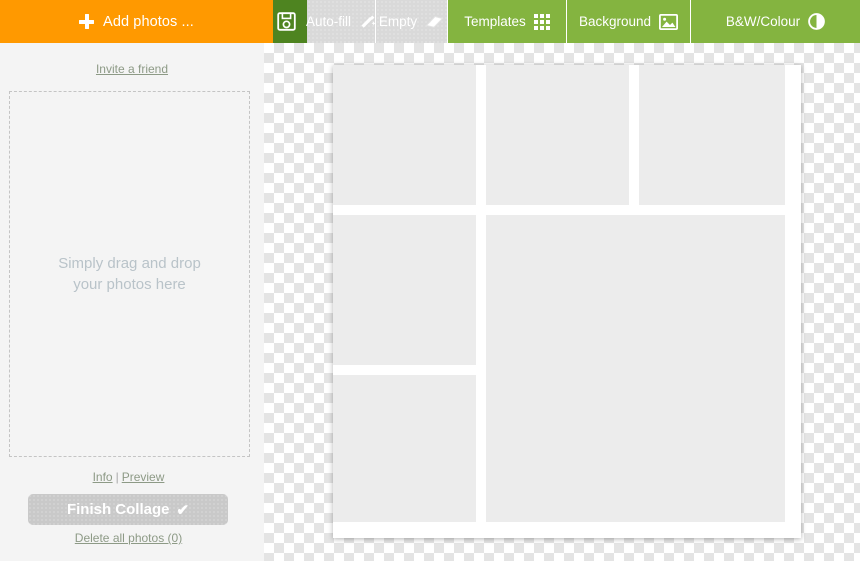 The height and width of the screenshot is (561, 860). What do you see at coordinates (143, 477) in the screenshot?
I see `preview-link: Preview` at bounding box center [143, 477].